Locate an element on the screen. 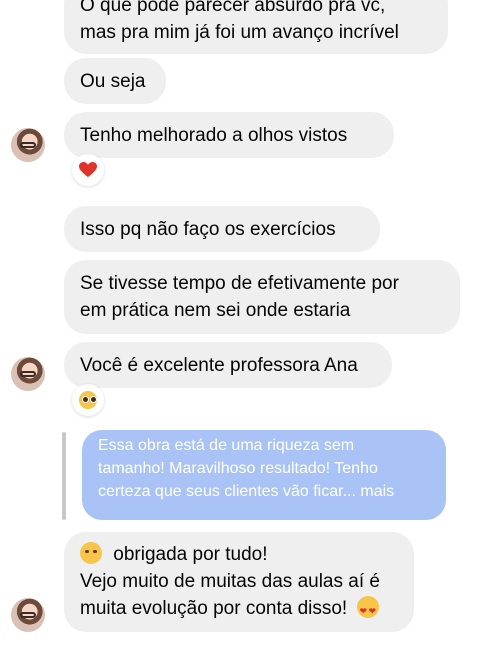  message-bubble-3: Tenho melhorado a olhos vistos is located at coordinates (229, 135).